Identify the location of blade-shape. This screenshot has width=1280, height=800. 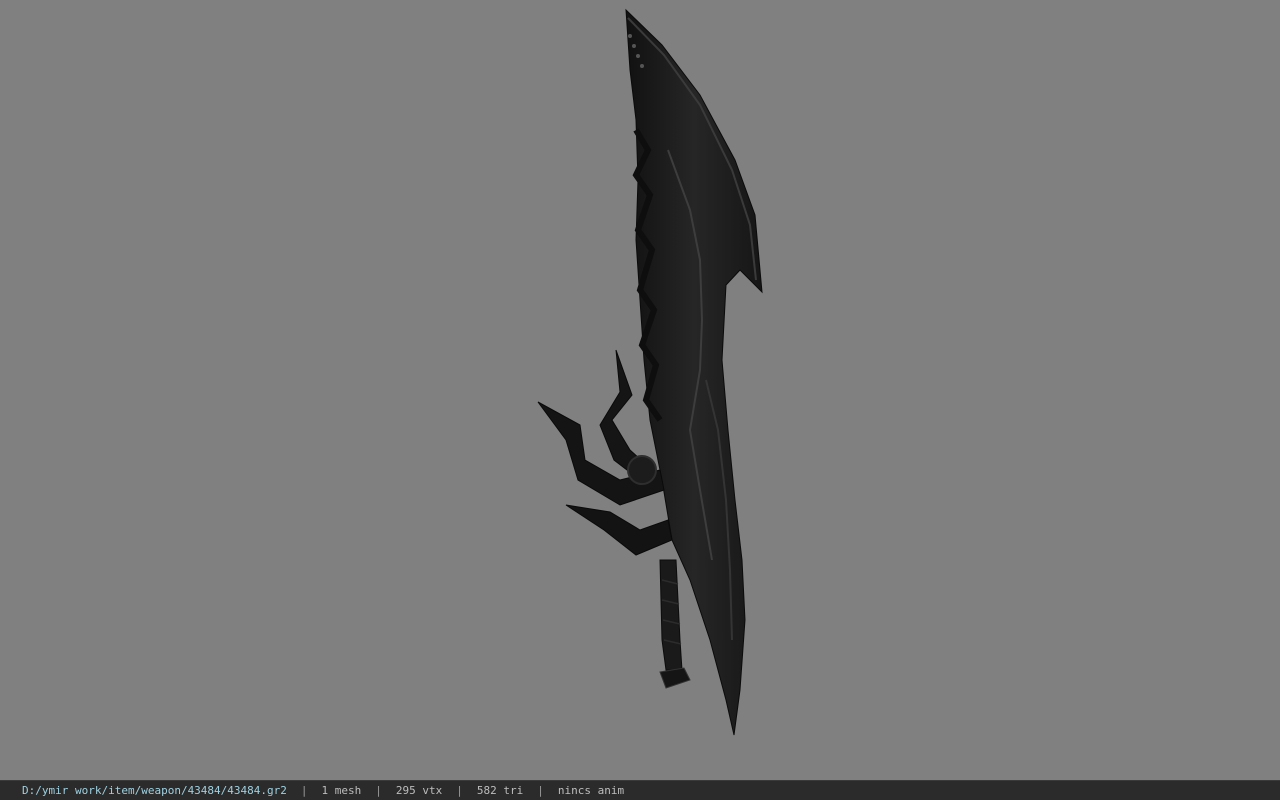
(694, 372).